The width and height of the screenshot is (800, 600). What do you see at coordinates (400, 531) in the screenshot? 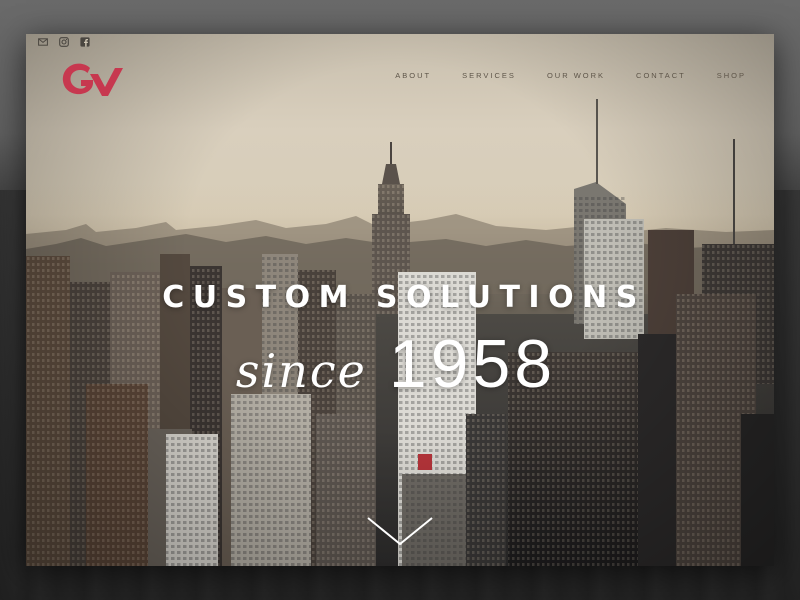
I see `chevron-down-icon` at bounding box center [400, 531].